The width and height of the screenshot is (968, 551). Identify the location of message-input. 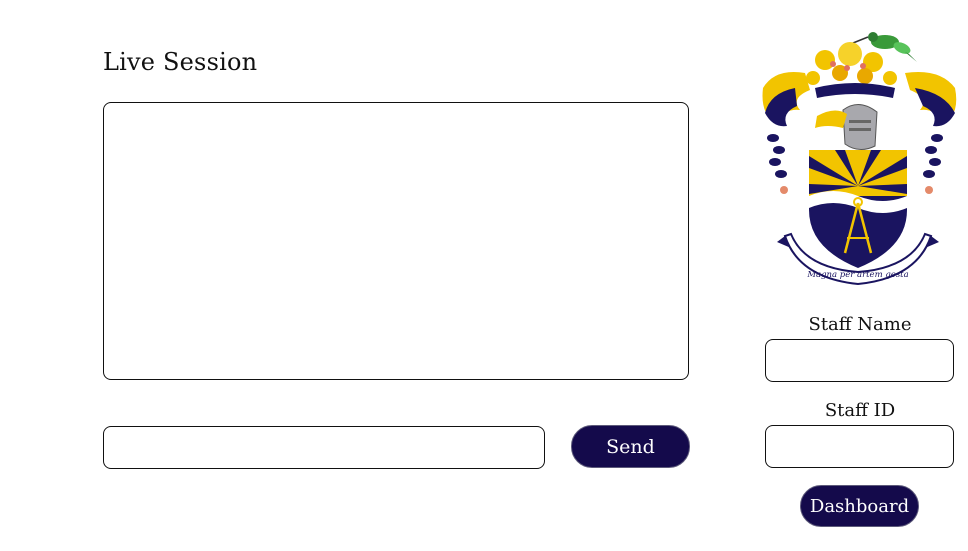
(324, 447).